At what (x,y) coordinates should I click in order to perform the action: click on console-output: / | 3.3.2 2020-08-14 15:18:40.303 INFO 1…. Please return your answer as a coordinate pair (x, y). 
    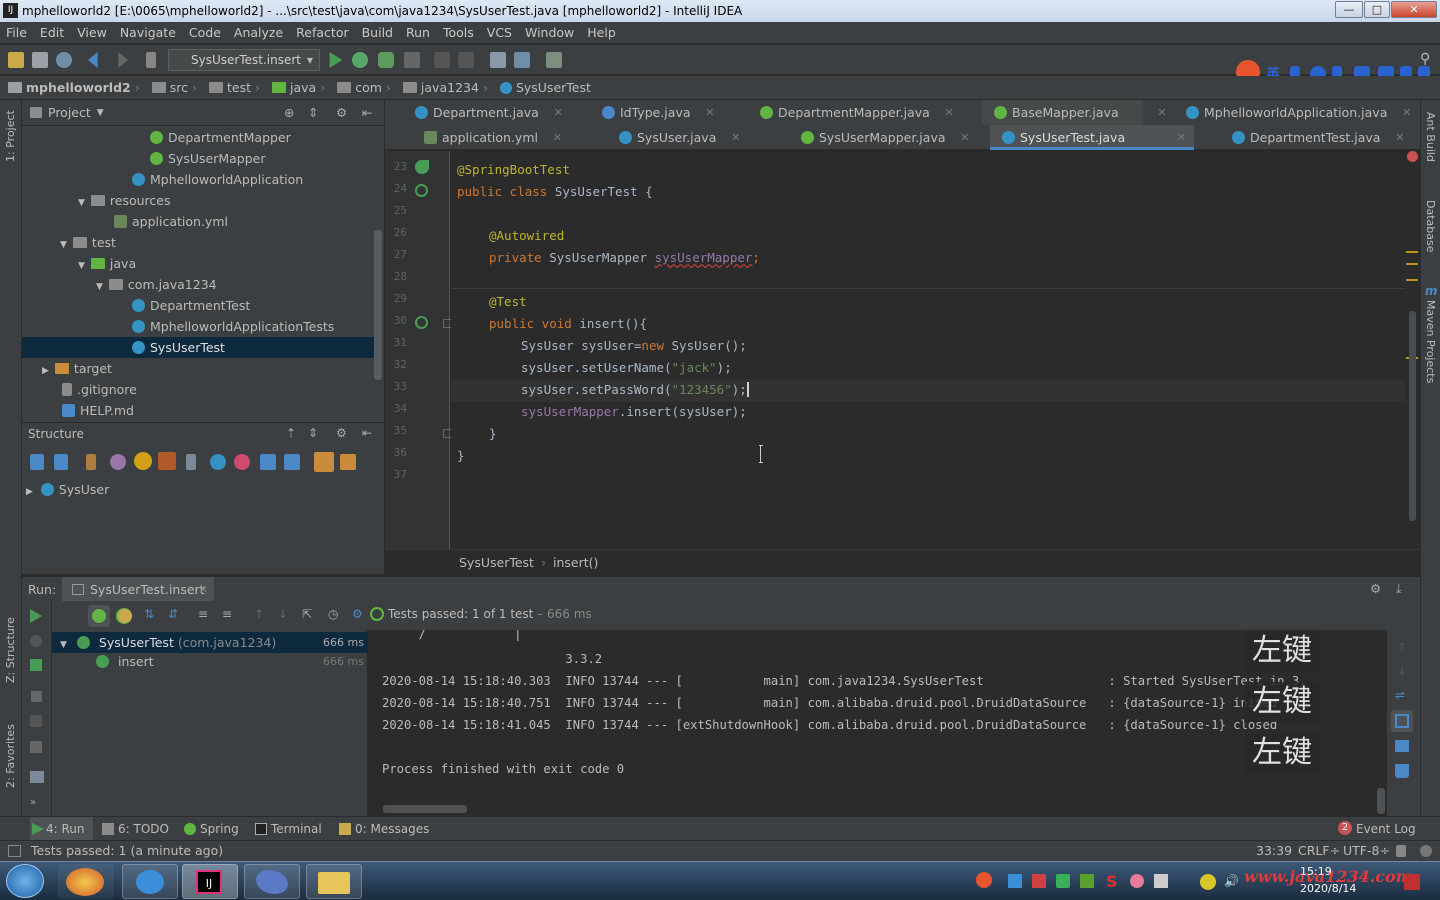
    Looking at the image, I should click on (878, 723).